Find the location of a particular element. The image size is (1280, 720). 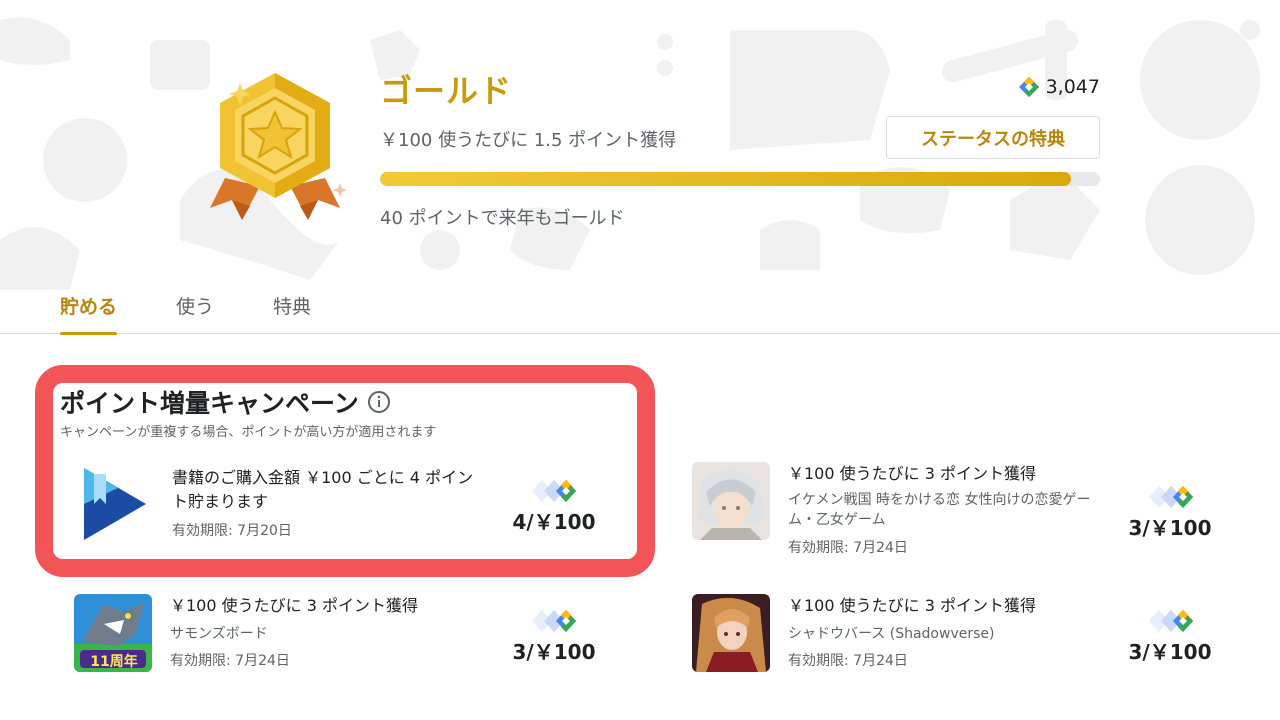

offer-title-line2: ト貯まります is located at coordinates (220, 501).